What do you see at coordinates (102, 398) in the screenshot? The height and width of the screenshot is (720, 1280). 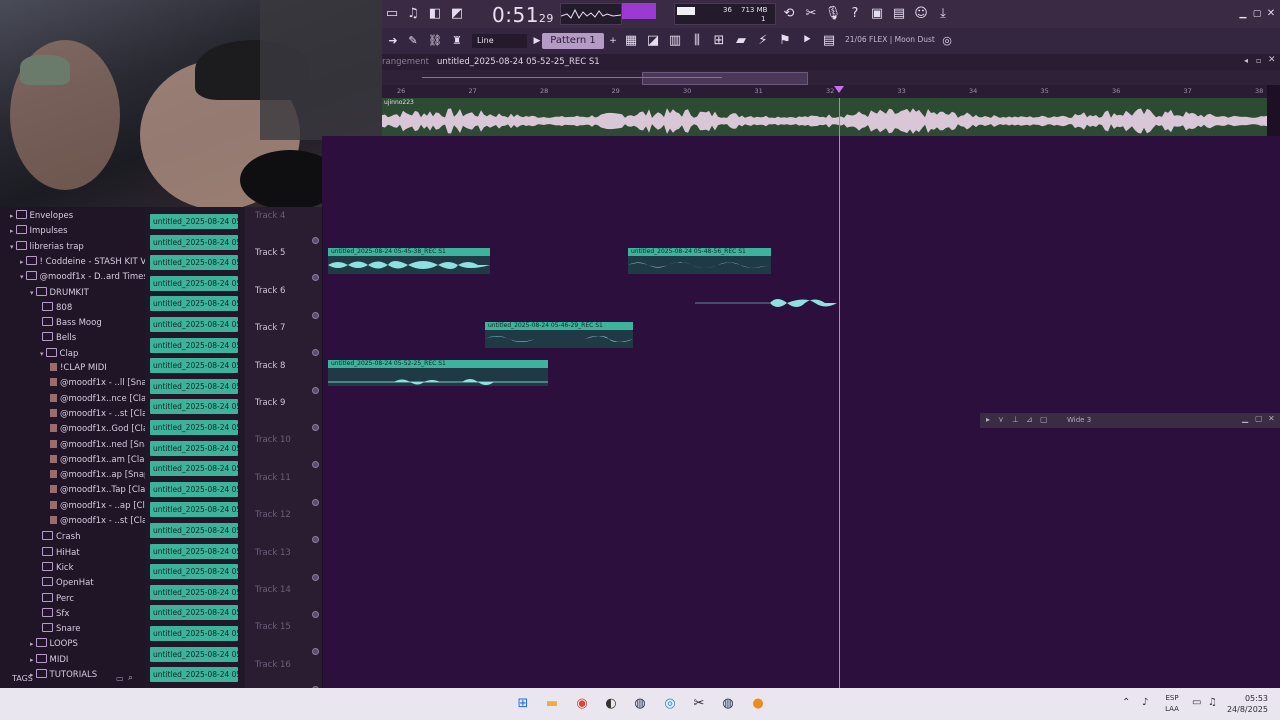 I see `browser-file: @moodf1x..nce [Clap]` at bounding box center [102, 398].